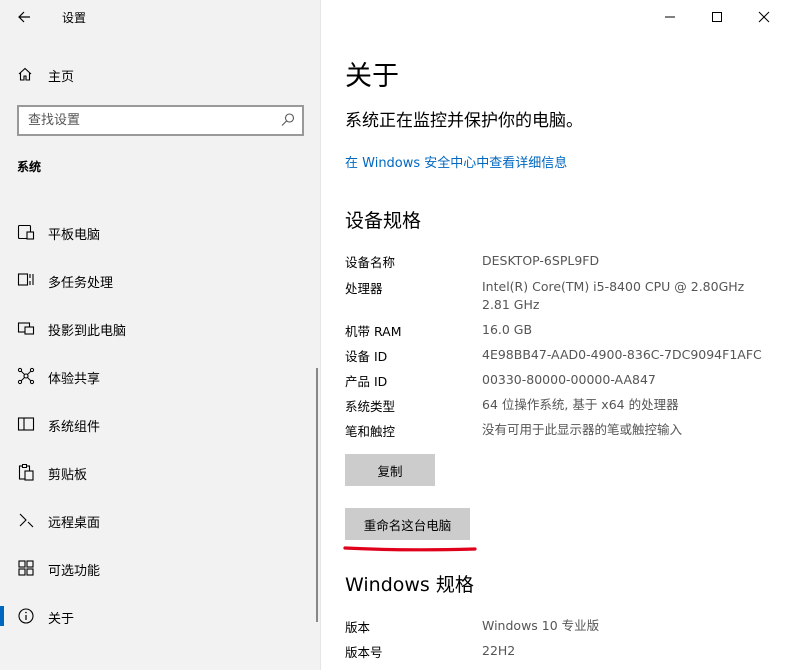 The width and height of the screenshot is (788, 670). What do you see at coordinates (160, 328) in the screenshot?
I see `sidebar-item-projecting: 投影到此电脑` at bounding box center [160, 328].